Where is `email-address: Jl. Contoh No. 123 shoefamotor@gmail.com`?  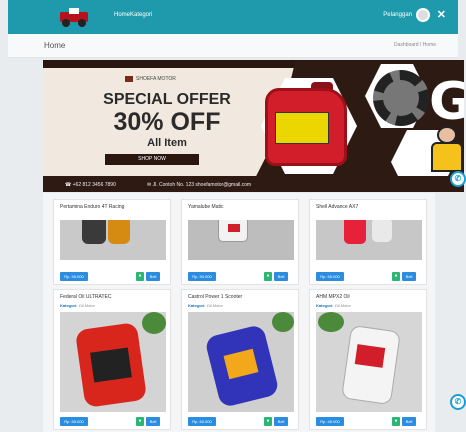 email-address: Jl. Contoh No. 123 shoefamotor@gmail.com is located at coordinates (202, 185).